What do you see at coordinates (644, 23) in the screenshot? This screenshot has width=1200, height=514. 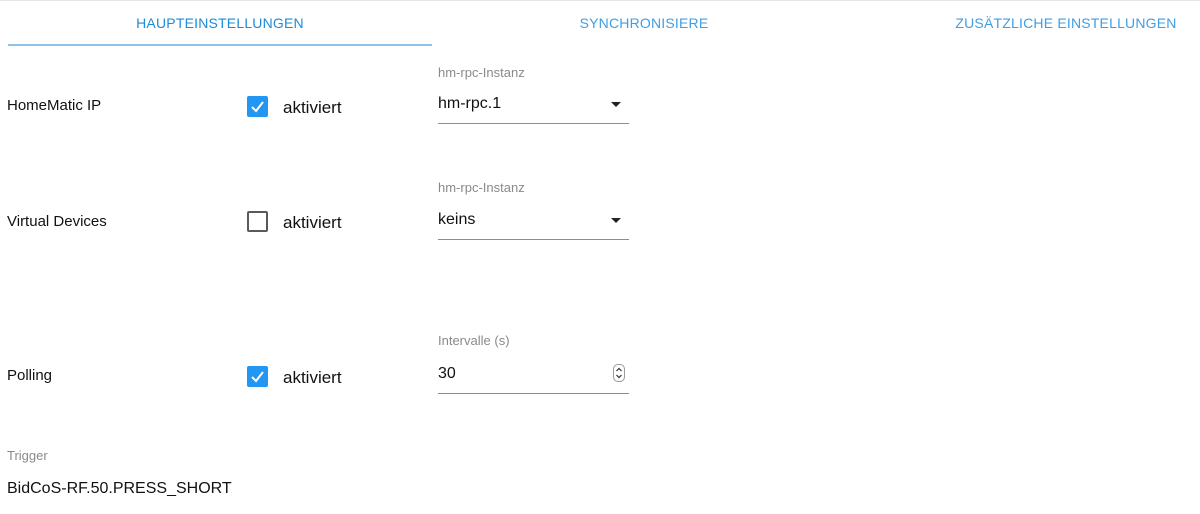 I see `tab-synchronize: SYNCHRONISIERE` at bounding box center [644, 23].